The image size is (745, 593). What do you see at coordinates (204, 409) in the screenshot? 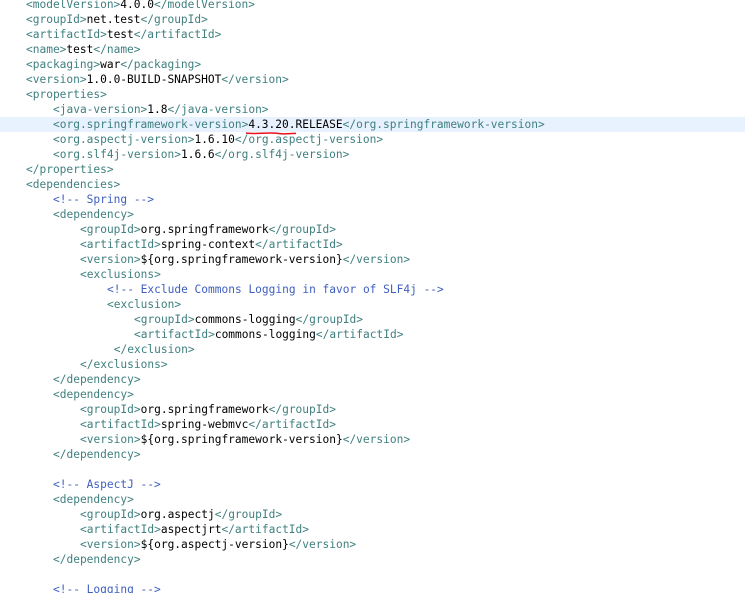
I see `xml-value: org.springframework` at bounding box center [204, 409].